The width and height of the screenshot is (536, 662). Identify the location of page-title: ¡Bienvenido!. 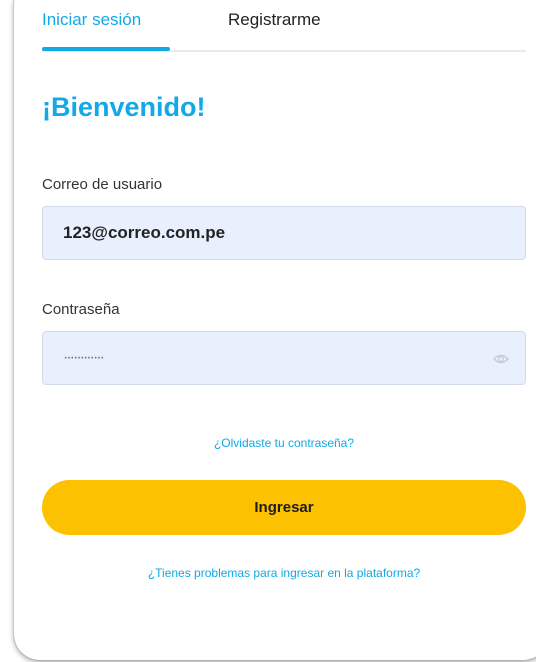
(124, 107).